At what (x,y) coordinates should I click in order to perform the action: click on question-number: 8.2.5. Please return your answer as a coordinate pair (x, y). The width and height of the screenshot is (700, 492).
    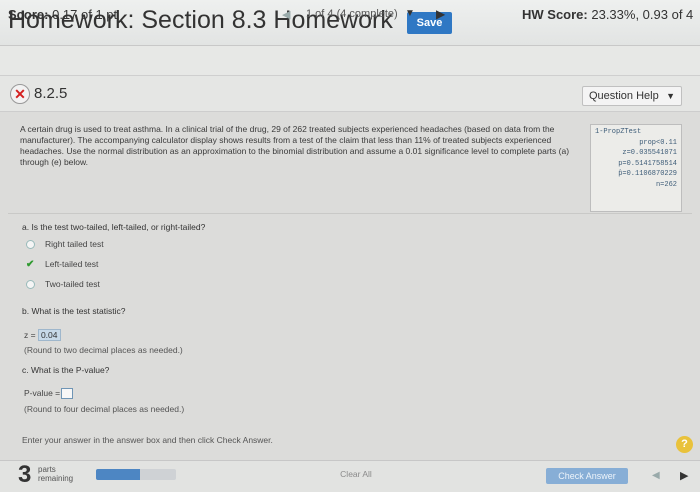
    Looking at the image, I should click on (51, 93).